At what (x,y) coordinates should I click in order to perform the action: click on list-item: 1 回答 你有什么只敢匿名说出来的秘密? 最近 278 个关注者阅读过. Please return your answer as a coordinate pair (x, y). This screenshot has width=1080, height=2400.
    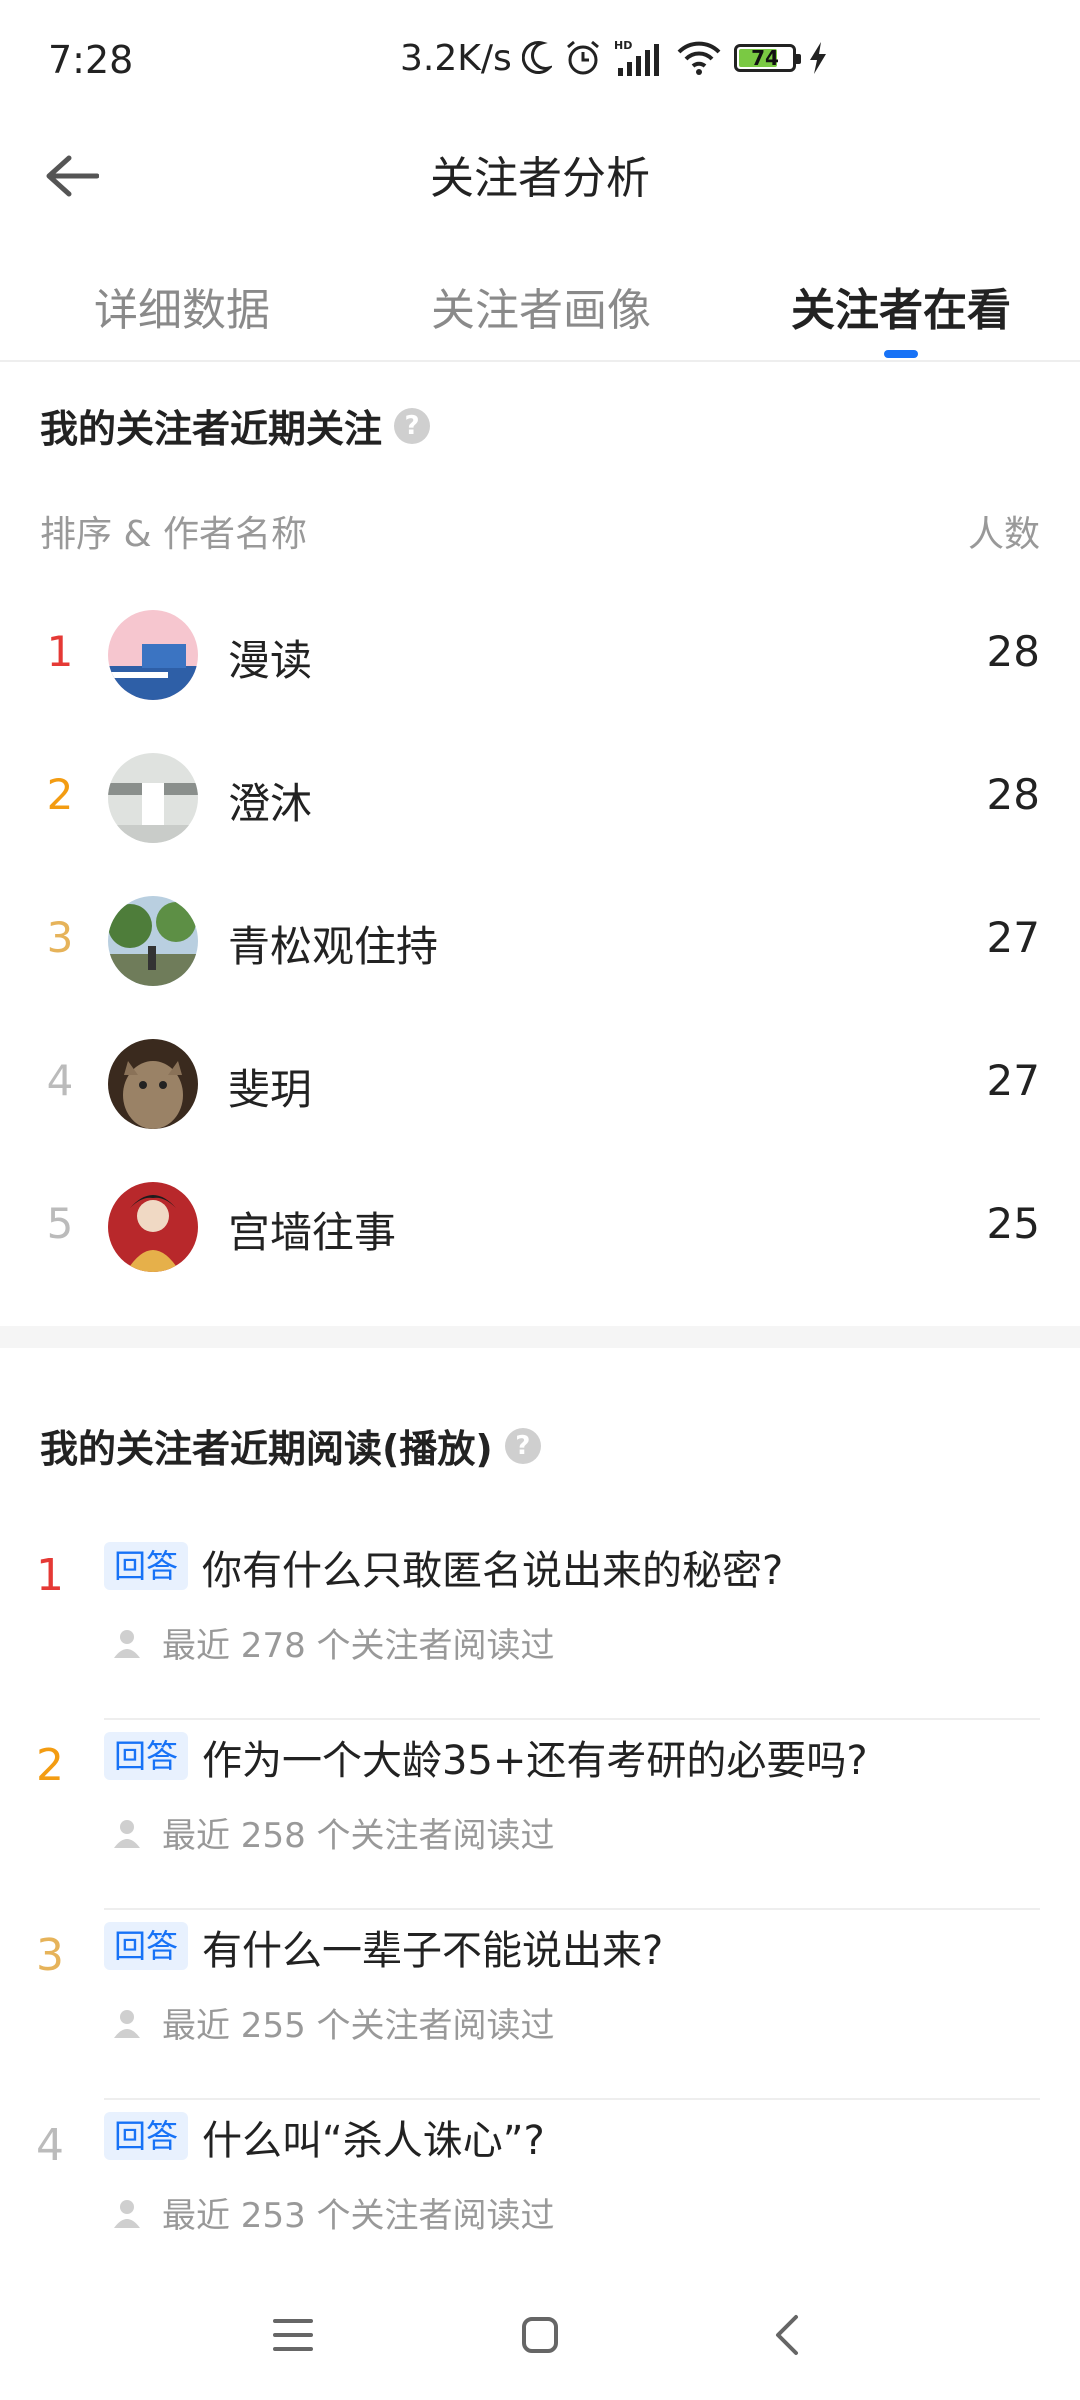
    Looking at the image, I should click on (540, 1625).